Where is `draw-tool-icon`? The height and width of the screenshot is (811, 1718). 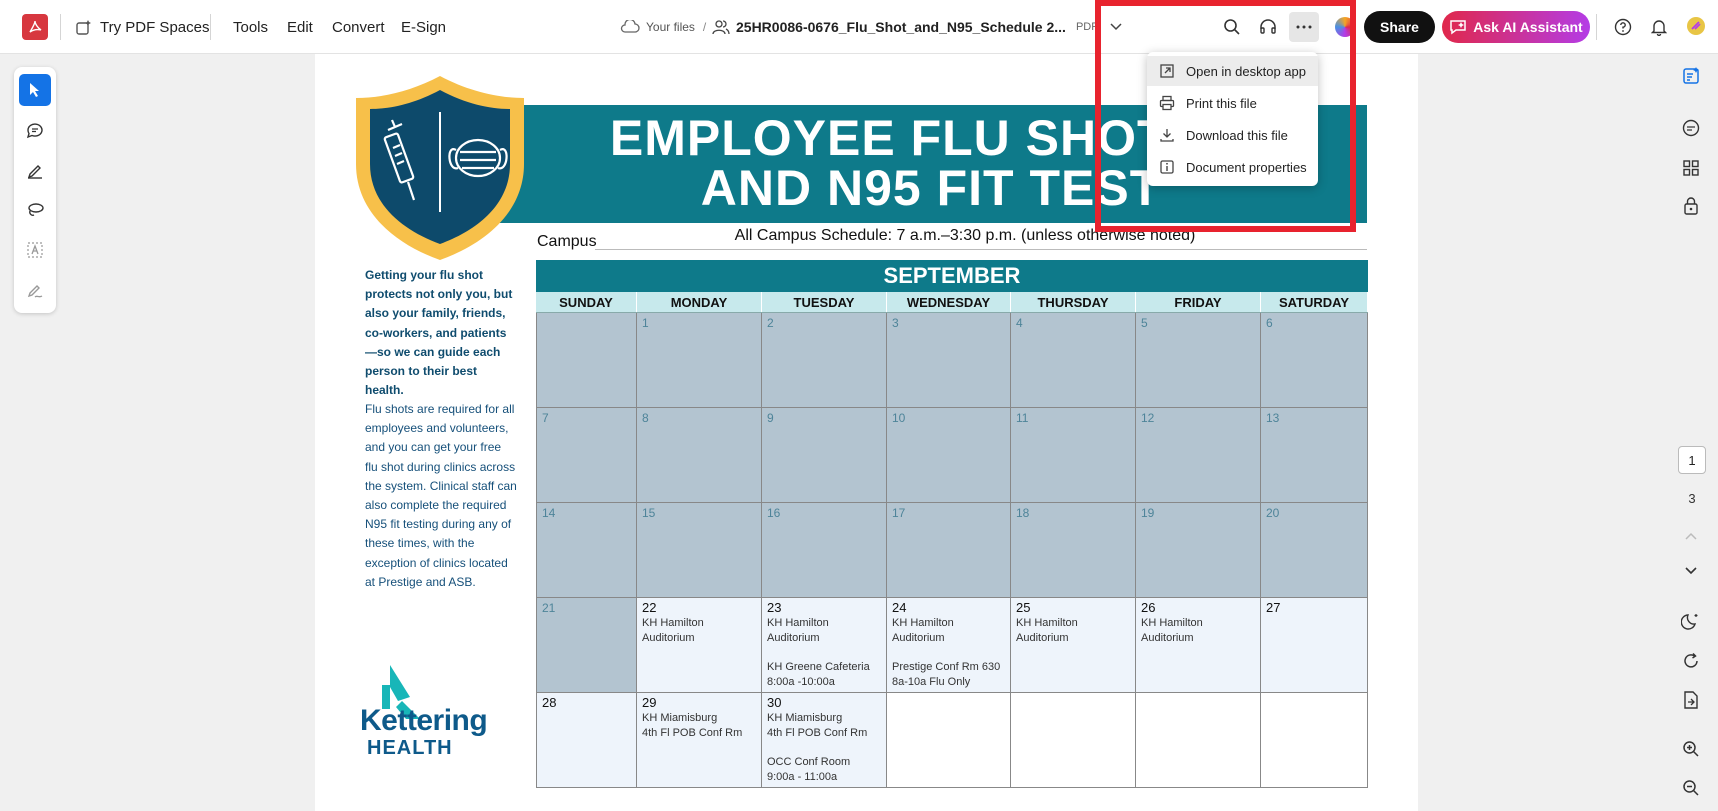
draw-tool-icon is located at coordinates (35, 170).